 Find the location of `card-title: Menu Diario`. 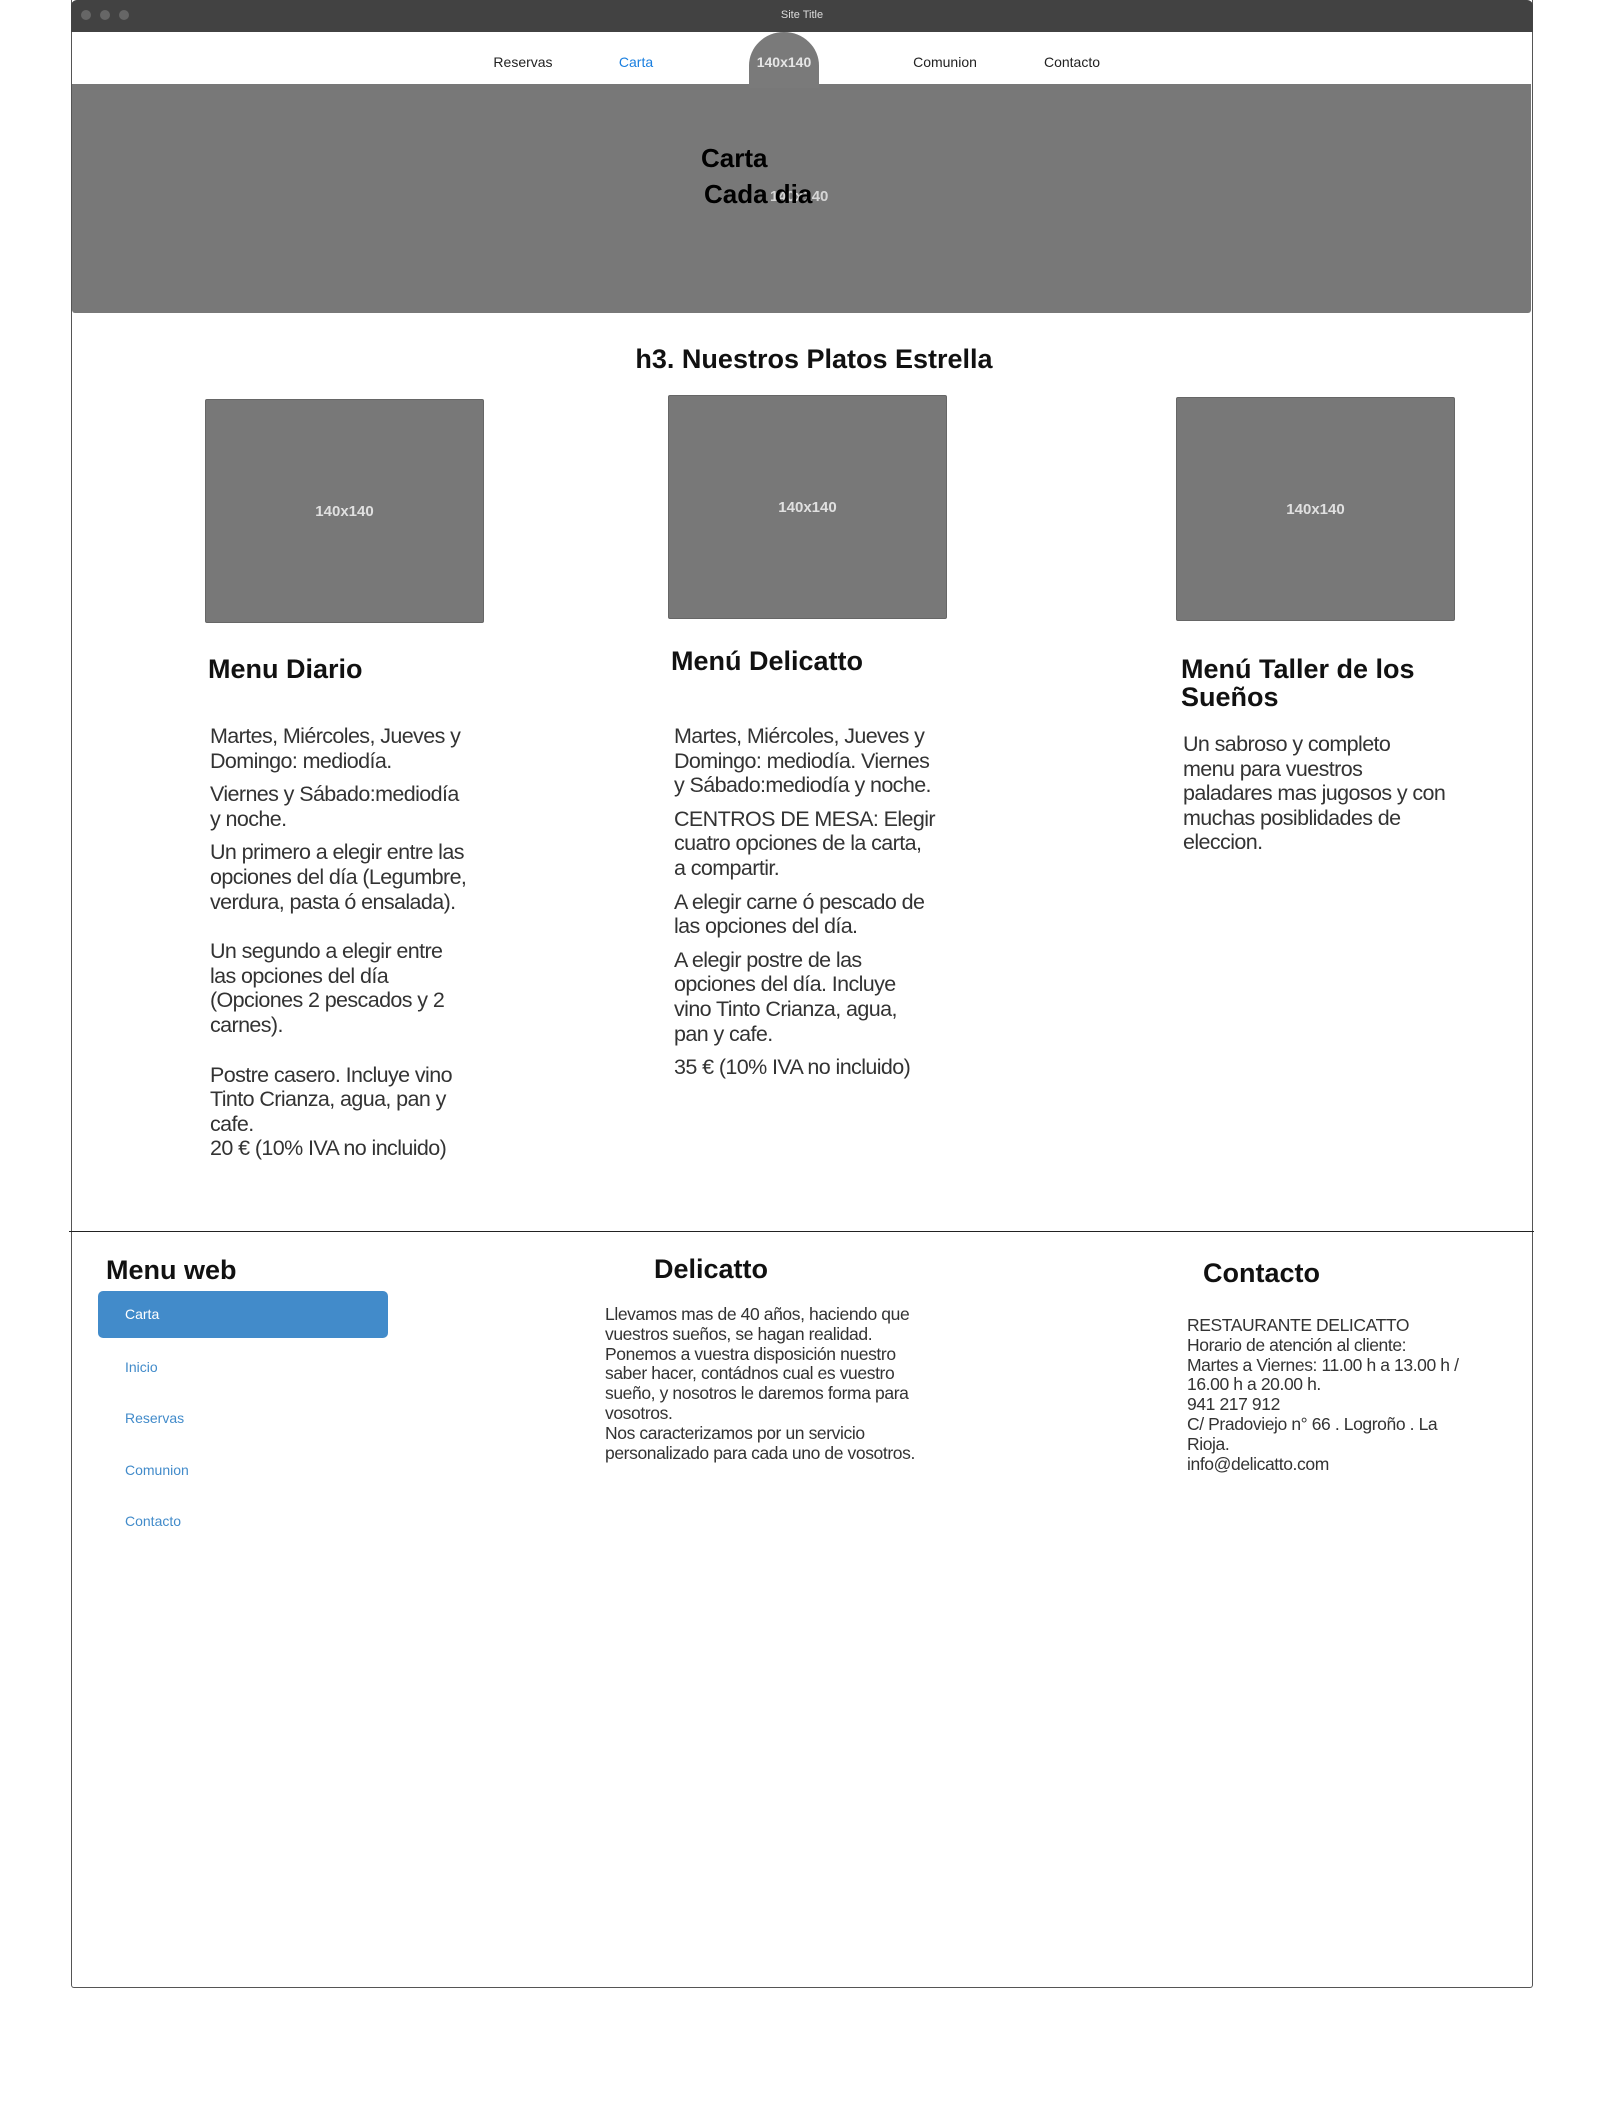

card-title: Menu Diario is located at coordinates (285, 669).